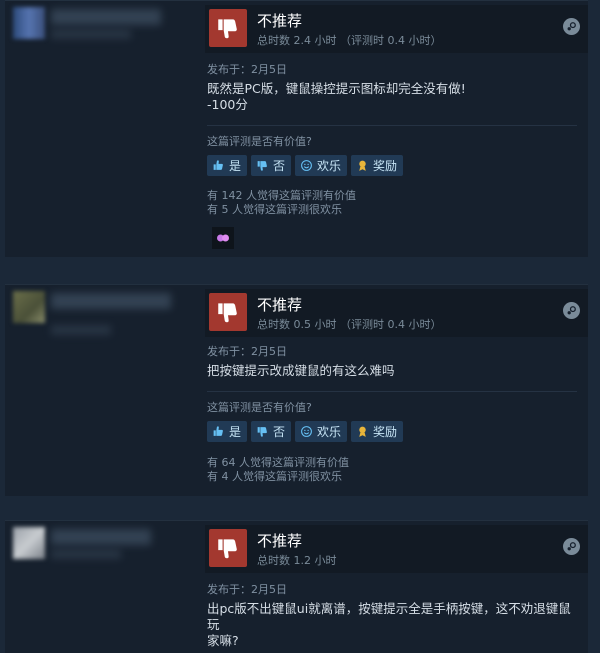  Describe the element at coordinates (336, 96) in the screenshot. I see `review-text: 既然是PC版，键鼠操控提示图标却完全没有做! -100分` at that location.